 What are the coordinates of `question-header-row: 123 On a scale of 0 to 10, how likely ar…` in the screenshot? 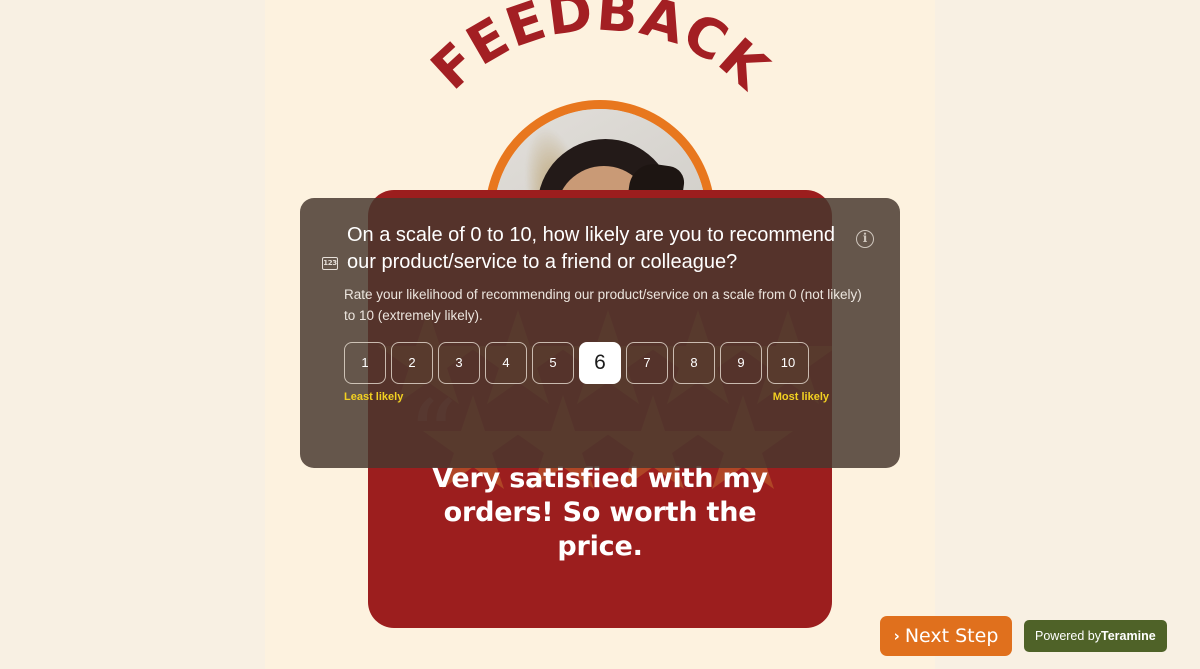 It's located at (598, 249).